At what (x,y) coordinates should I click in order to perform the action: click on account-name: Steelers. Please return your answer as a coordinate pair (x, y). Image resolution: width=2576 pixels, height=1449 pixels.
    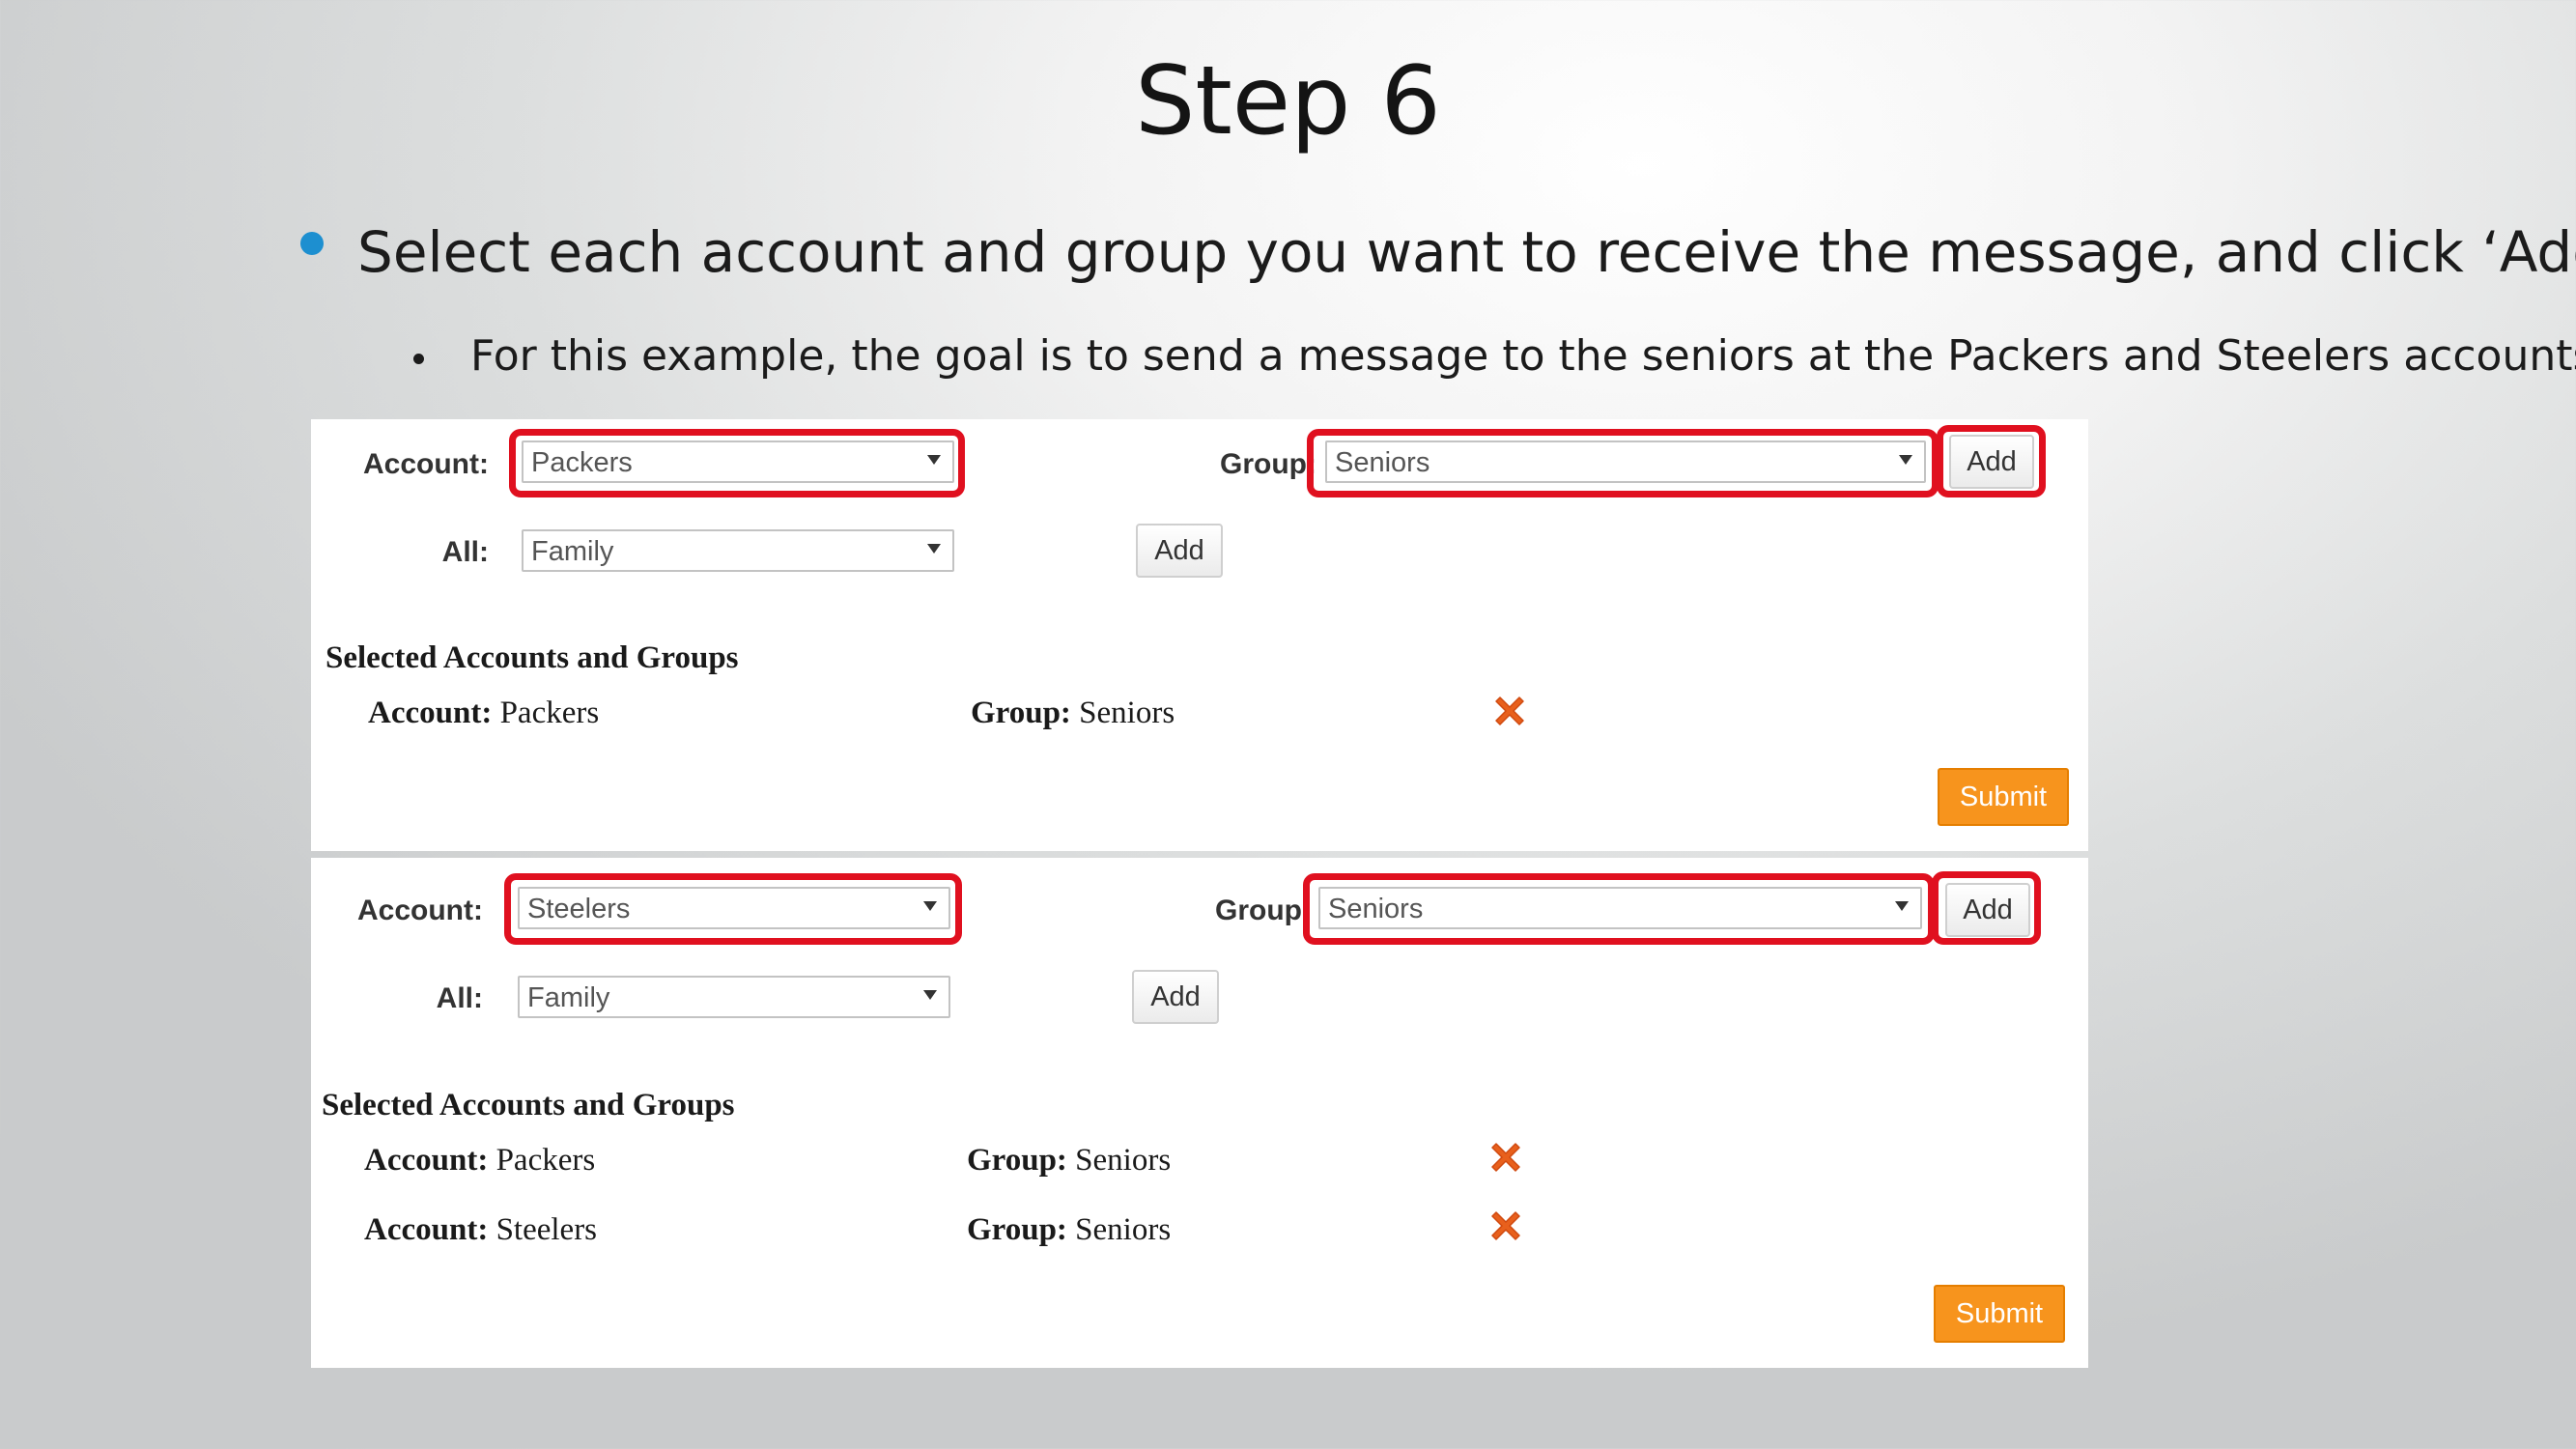
    Looking at the image, I should click on (546, 1229).